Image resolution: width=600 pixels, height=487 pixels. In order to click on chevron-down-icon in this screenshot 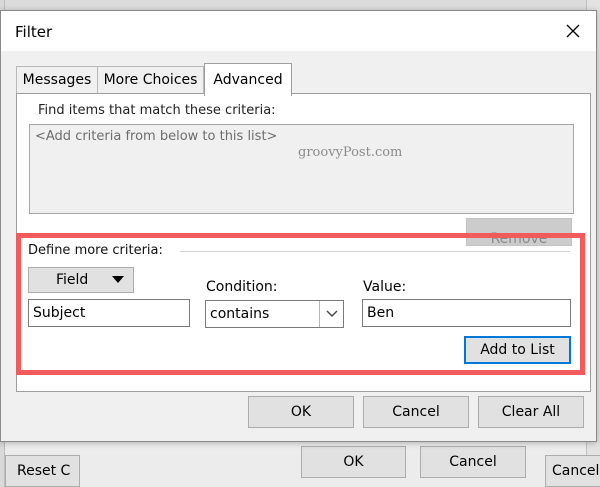, I will do `click(331, 313)`.